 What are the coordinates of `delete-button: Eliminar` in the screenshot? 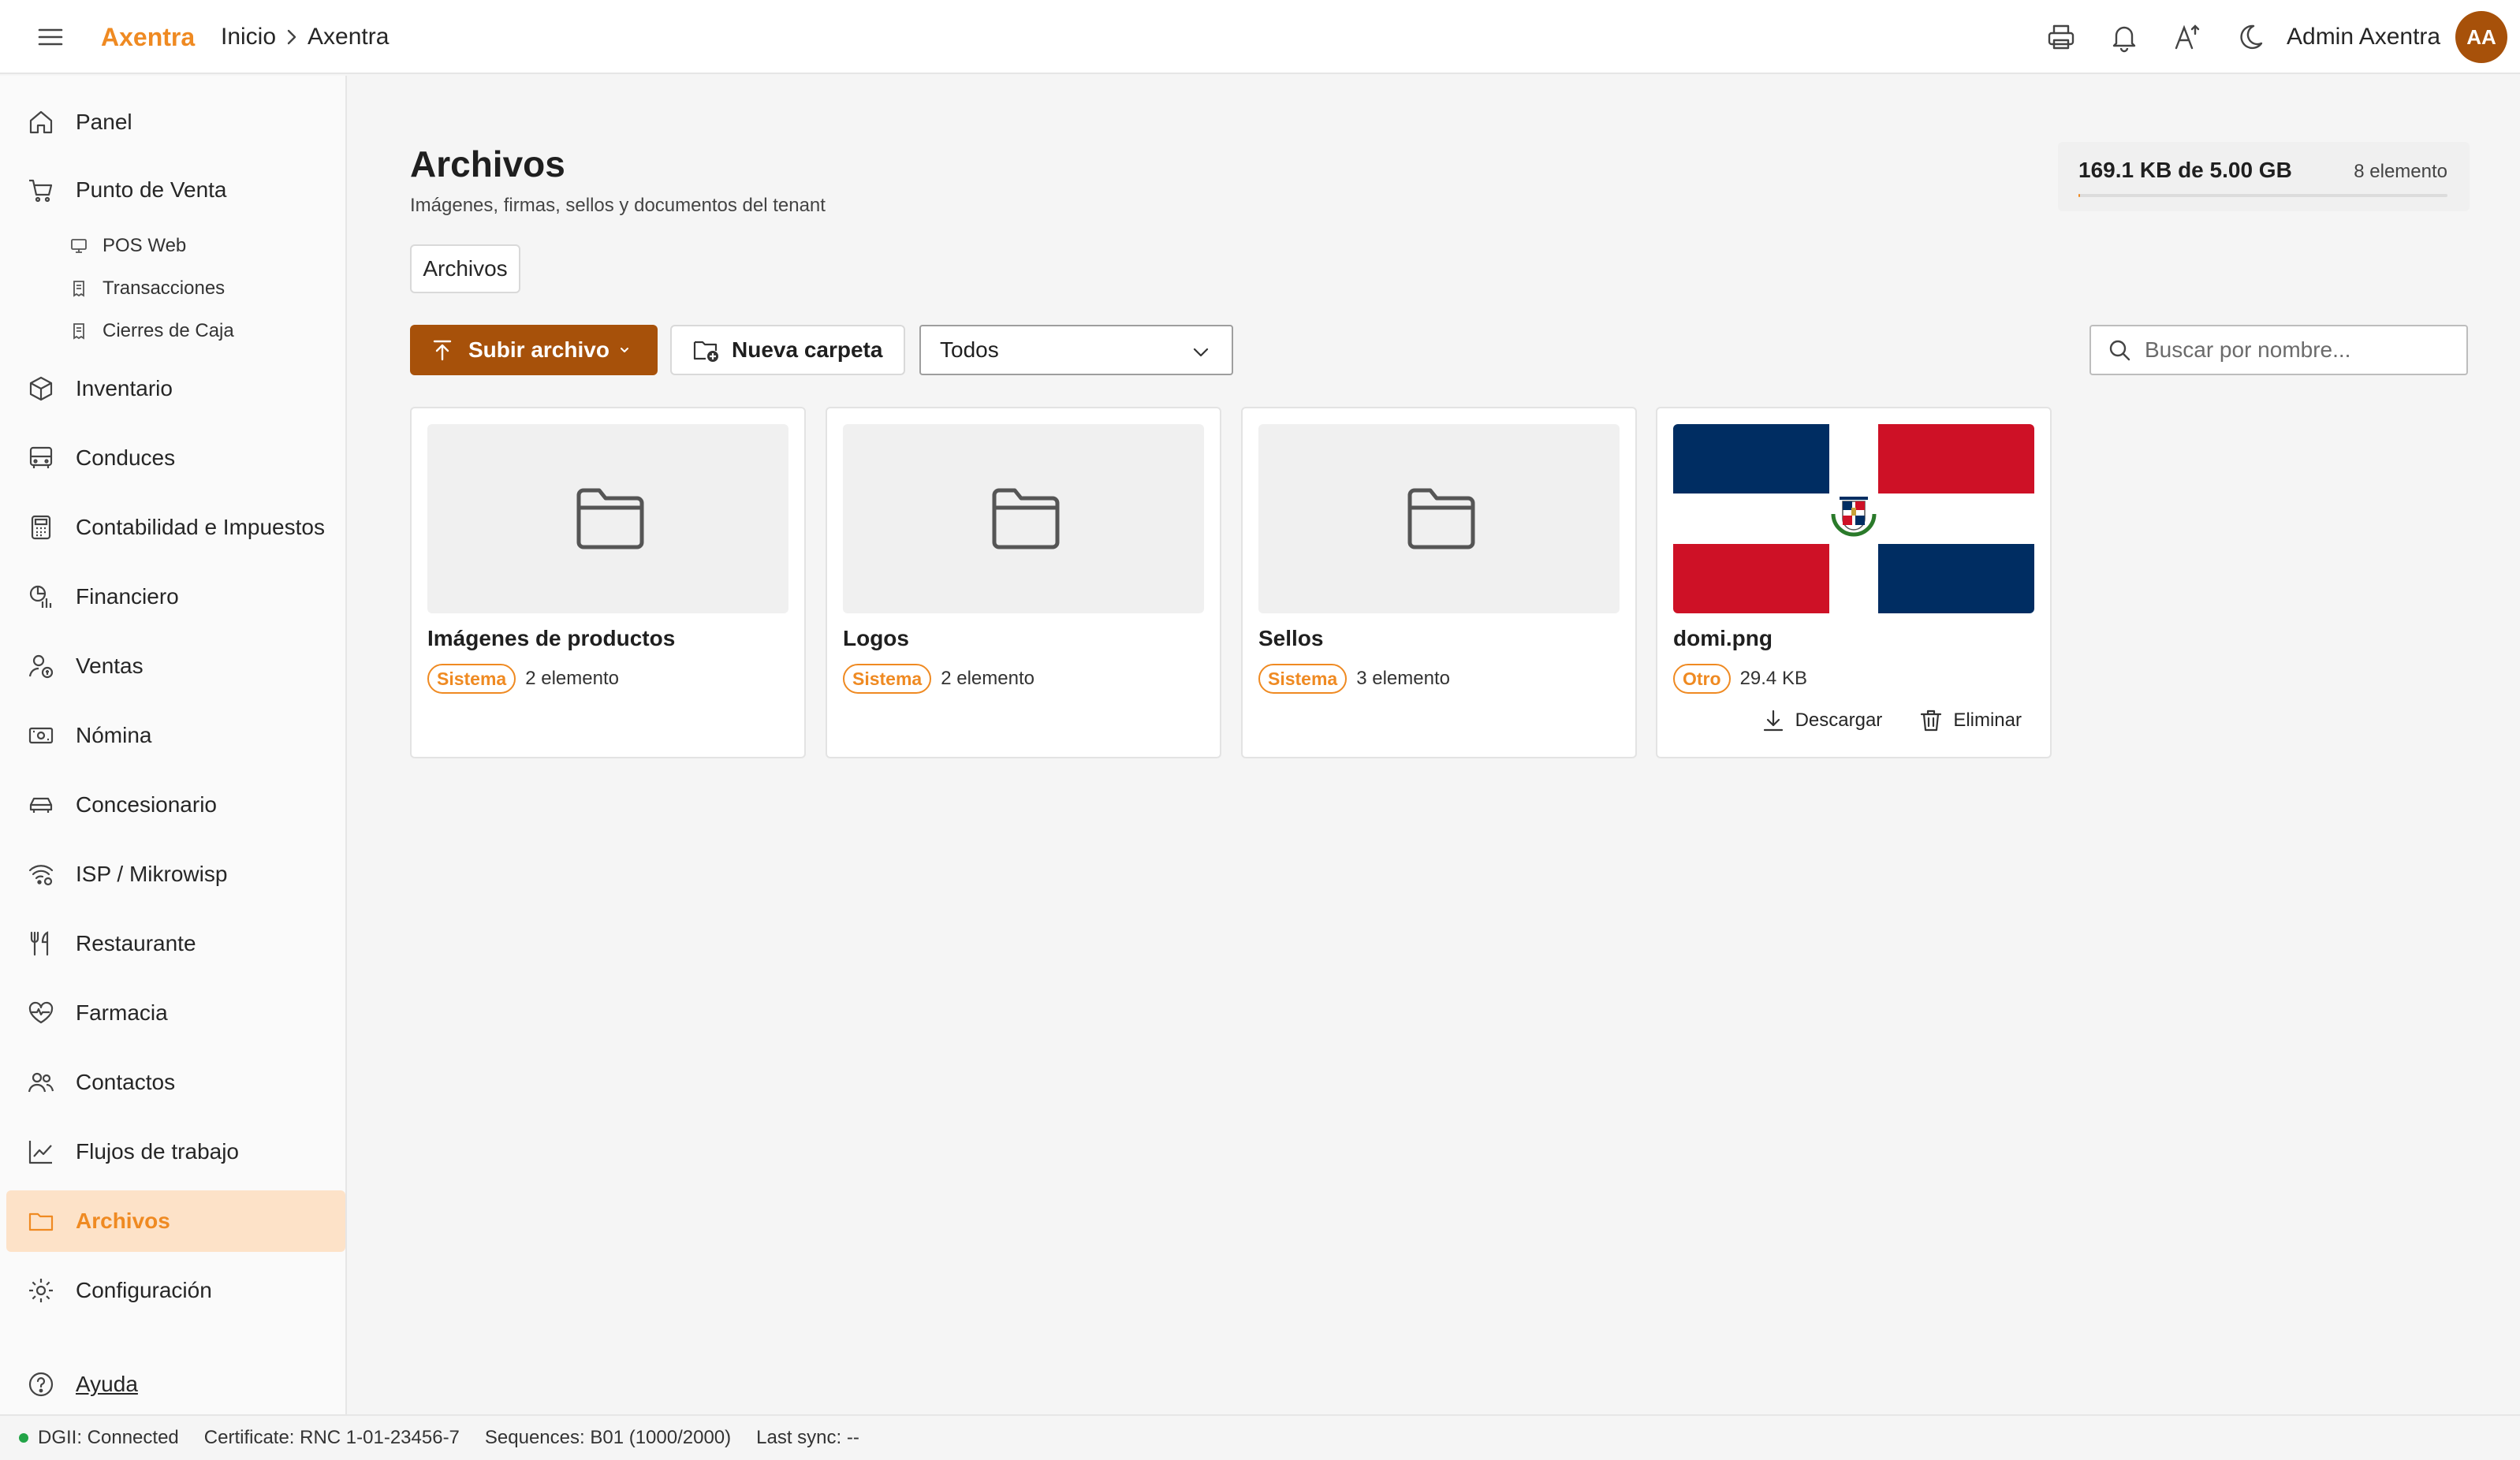 It's located at (1970, 720).